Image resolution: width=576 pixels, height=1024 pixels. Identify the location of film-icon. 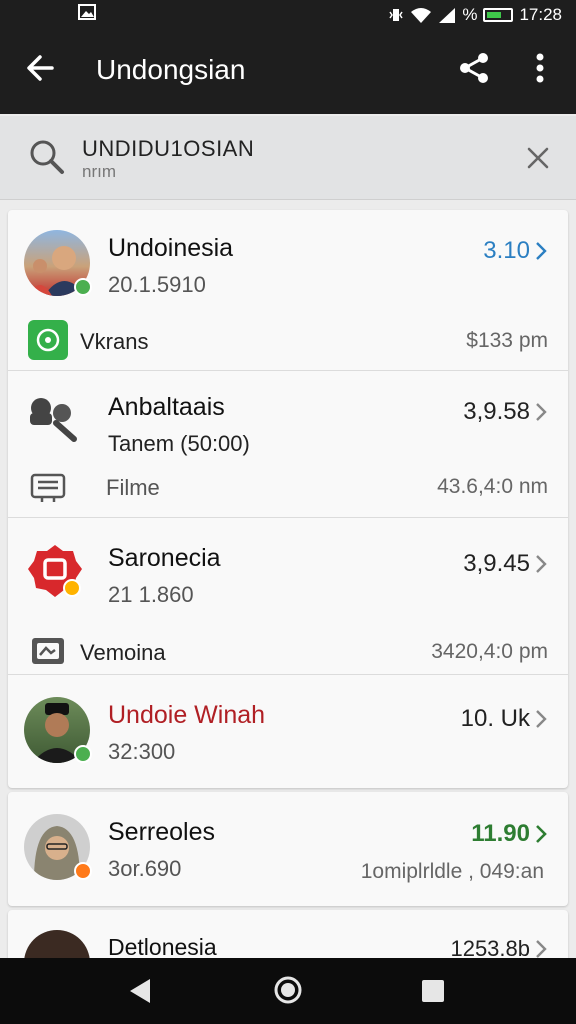
(48, 487).